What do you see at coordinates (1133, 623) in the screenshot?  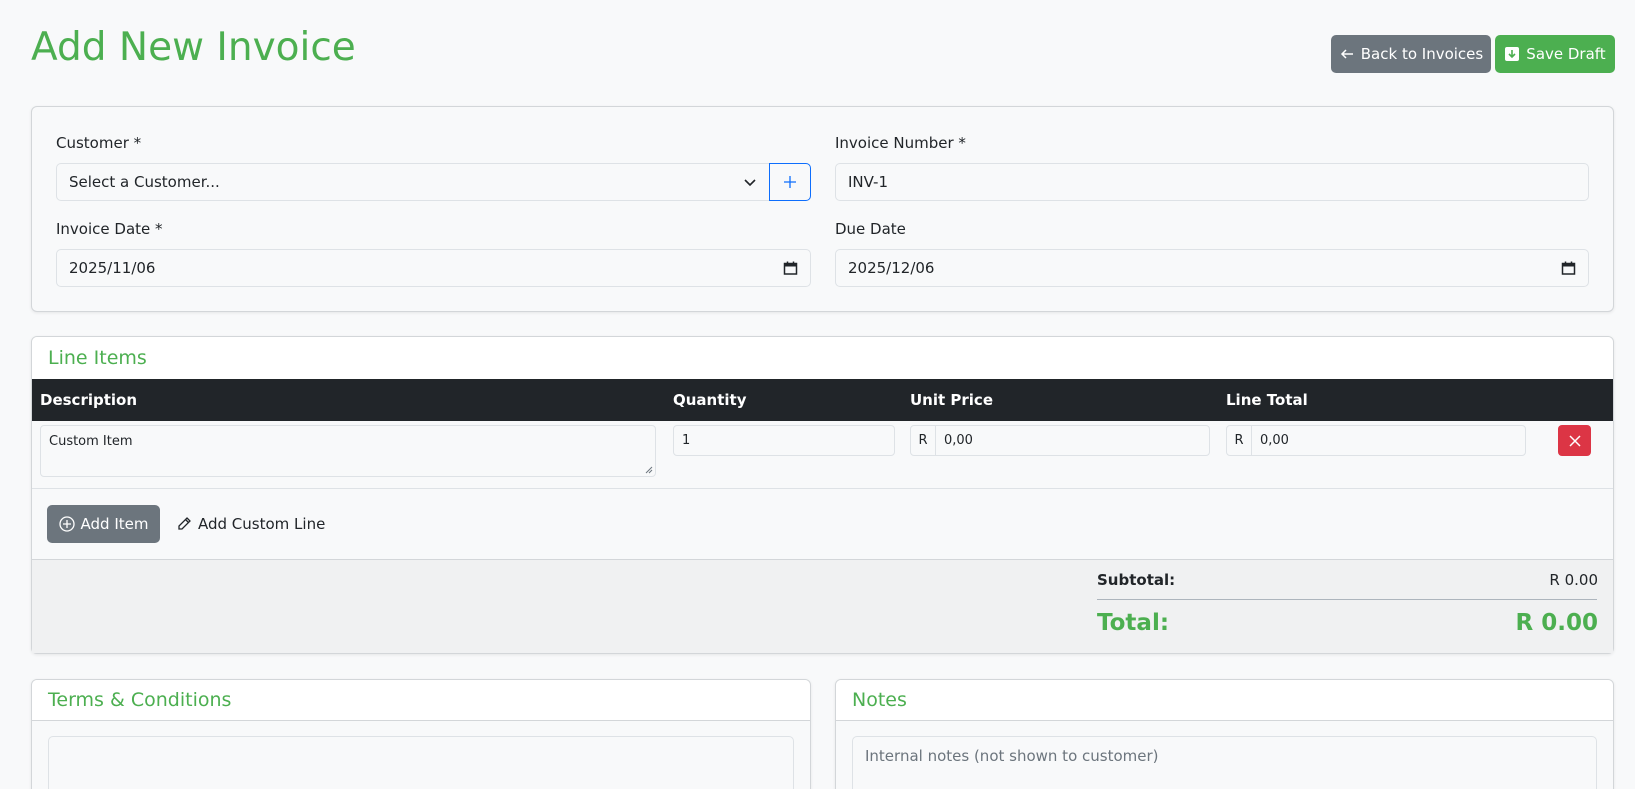 I see `total-label: Total:` at bounding box center [1133, 623].